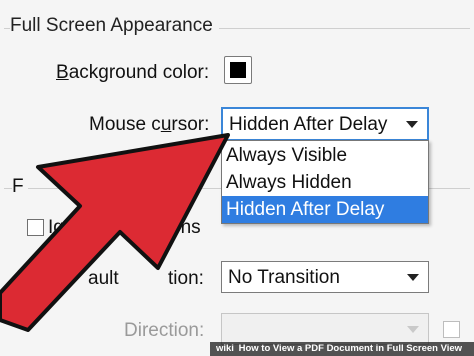  What do you see at coordinates (325, 209) in the screenshot?
I see `option-hidden-after-delay: Hidden After Delay` at bounding box center [325, 209].